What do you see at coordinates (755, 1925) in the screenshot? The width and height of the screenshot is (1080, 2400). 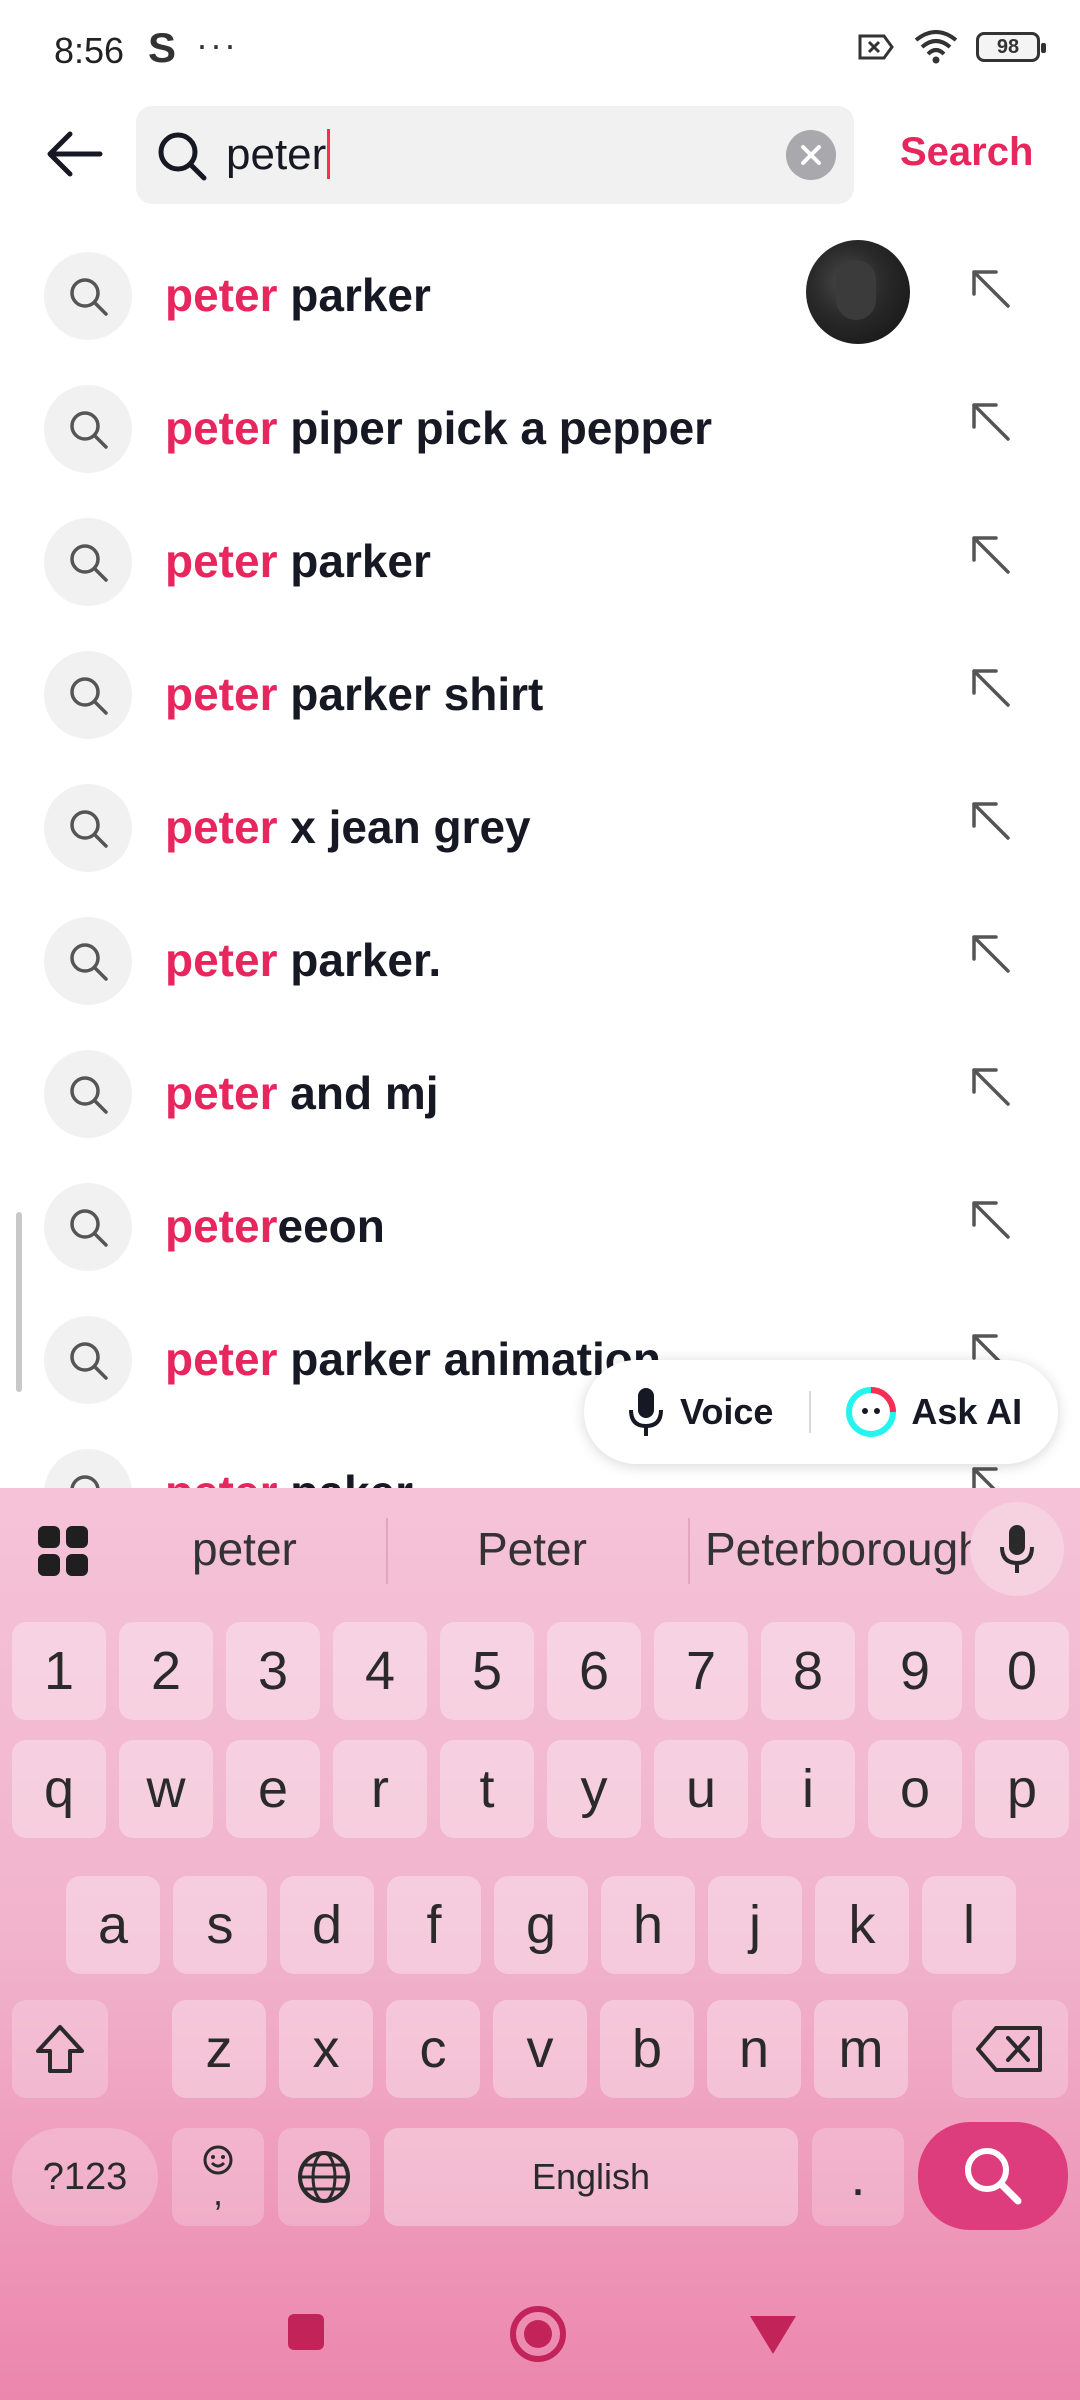 I see `key-j: j` at bounding box center [755, 1925].